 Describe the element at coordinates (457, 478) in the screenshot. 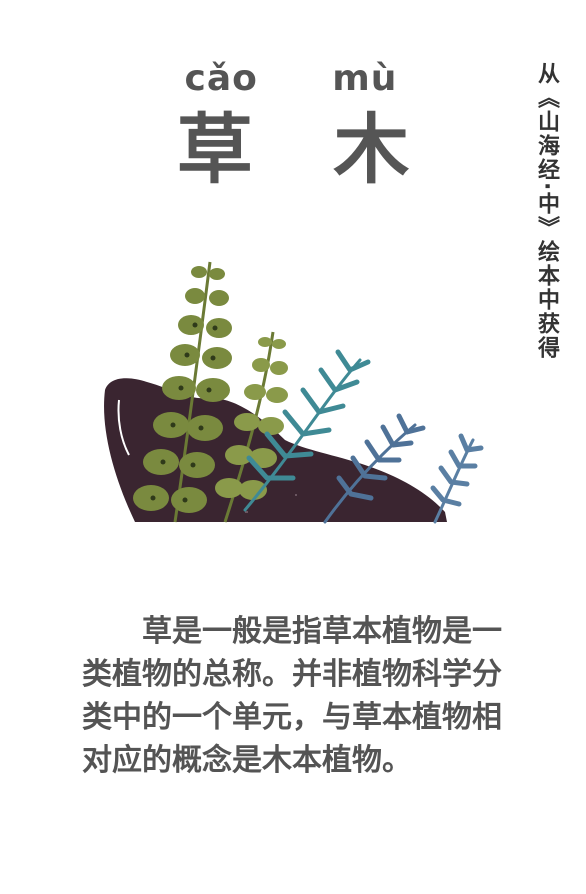

I see `blue-fern-right` at that location.